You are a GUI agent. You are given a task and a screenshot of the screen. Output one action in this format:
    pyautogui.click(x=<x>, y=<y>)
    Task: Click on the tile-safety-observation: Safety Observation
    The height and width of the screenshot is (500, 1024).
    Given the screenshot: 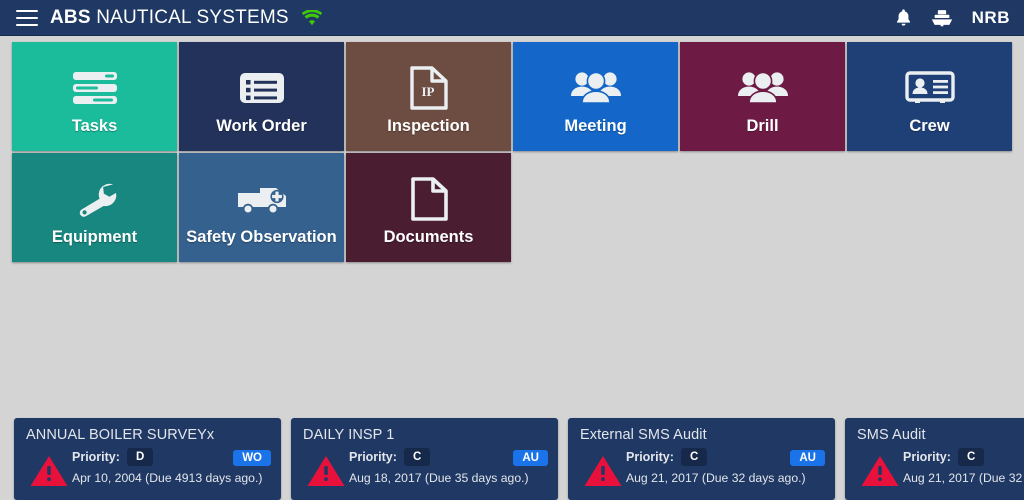 What is the action you would take?
    pyautogui.click(x=261, y=207)
    